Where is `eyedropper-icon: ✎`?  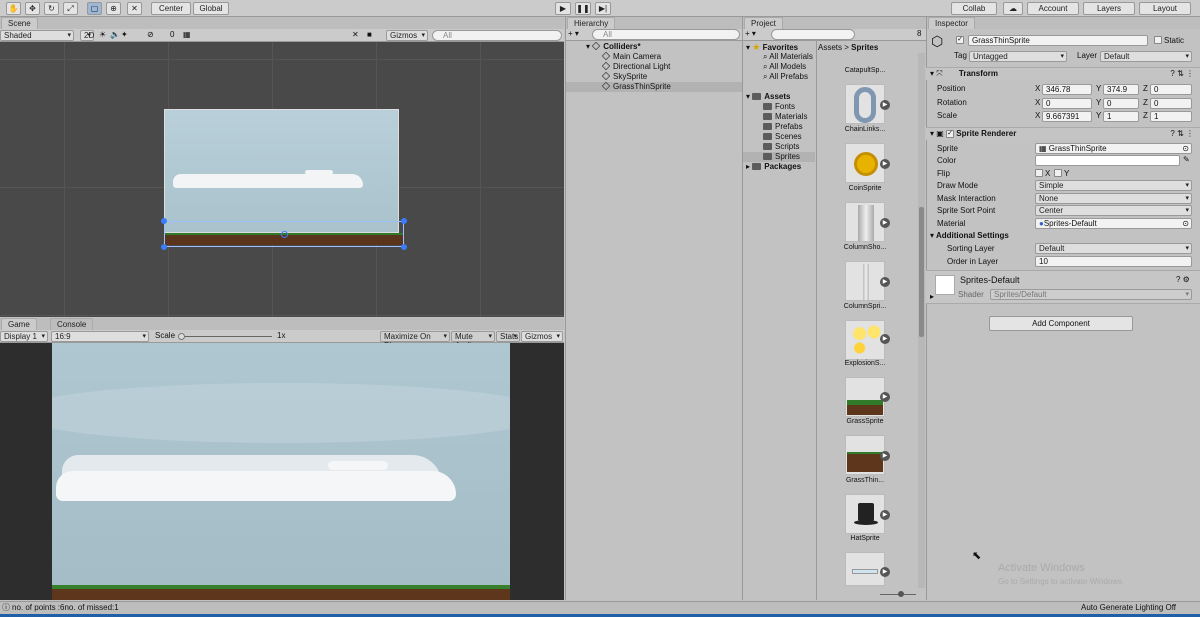
eyedropper-icon: ✎ is located at coordinates (1186, 160).